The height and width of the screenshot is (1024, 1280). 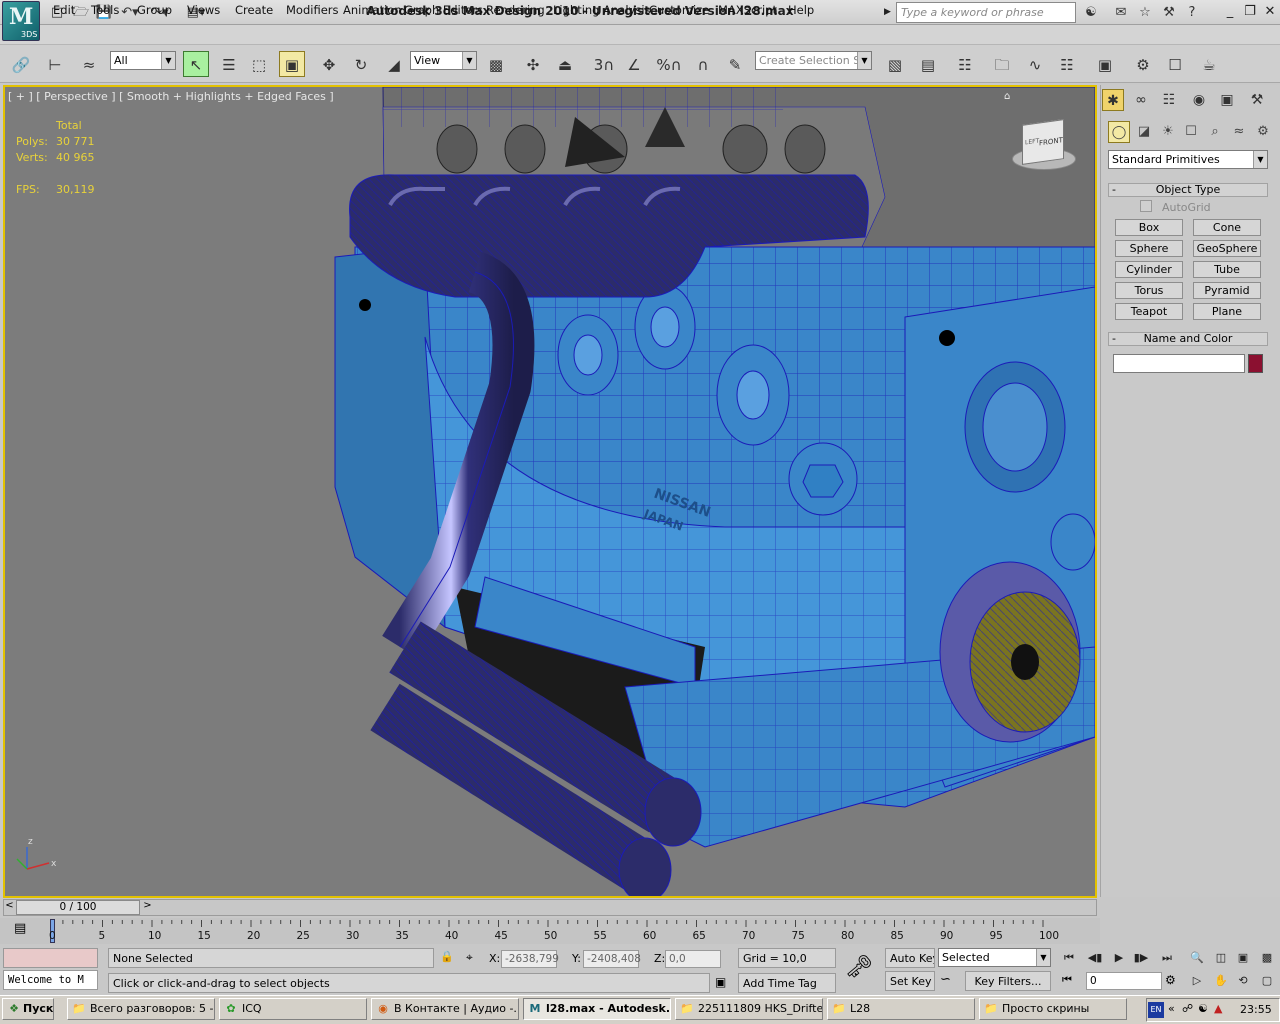 I want to click on play-icon: ▶, so click(x=1119, y=958).